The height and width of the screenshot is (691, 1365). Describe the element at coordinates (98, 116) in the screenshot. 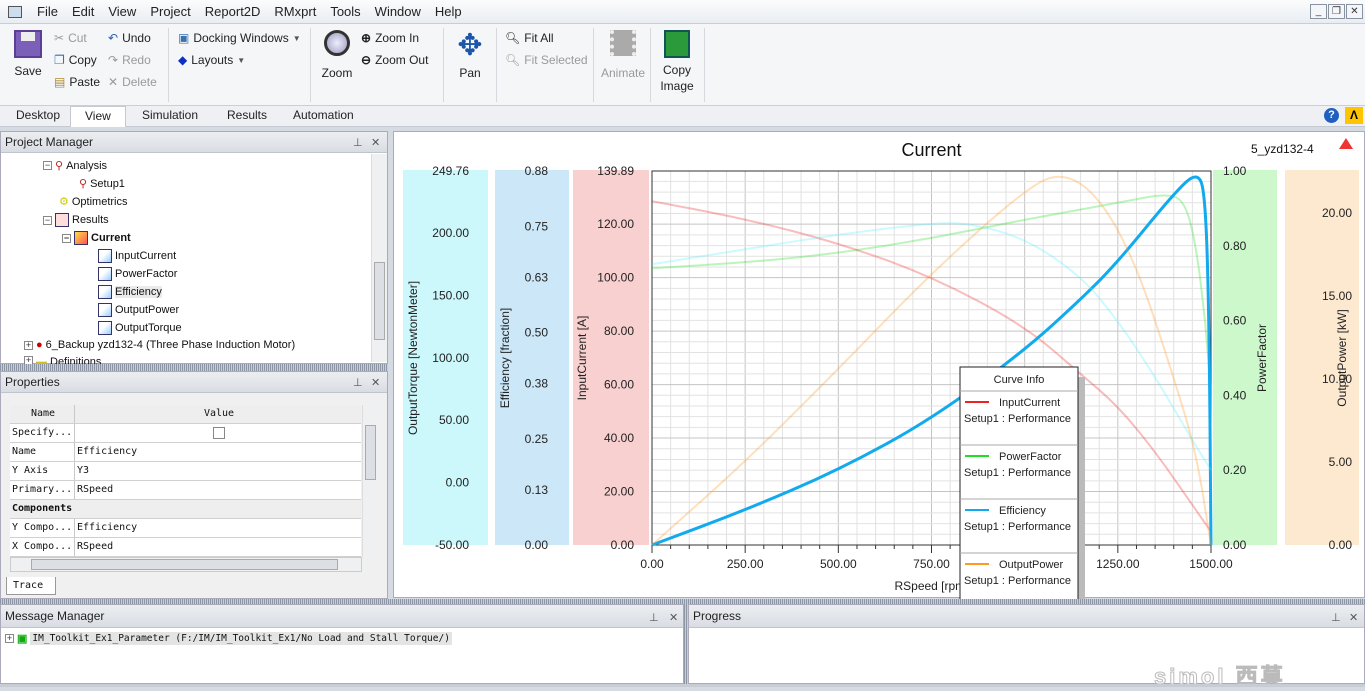

I see `tab-view: View` at that location.